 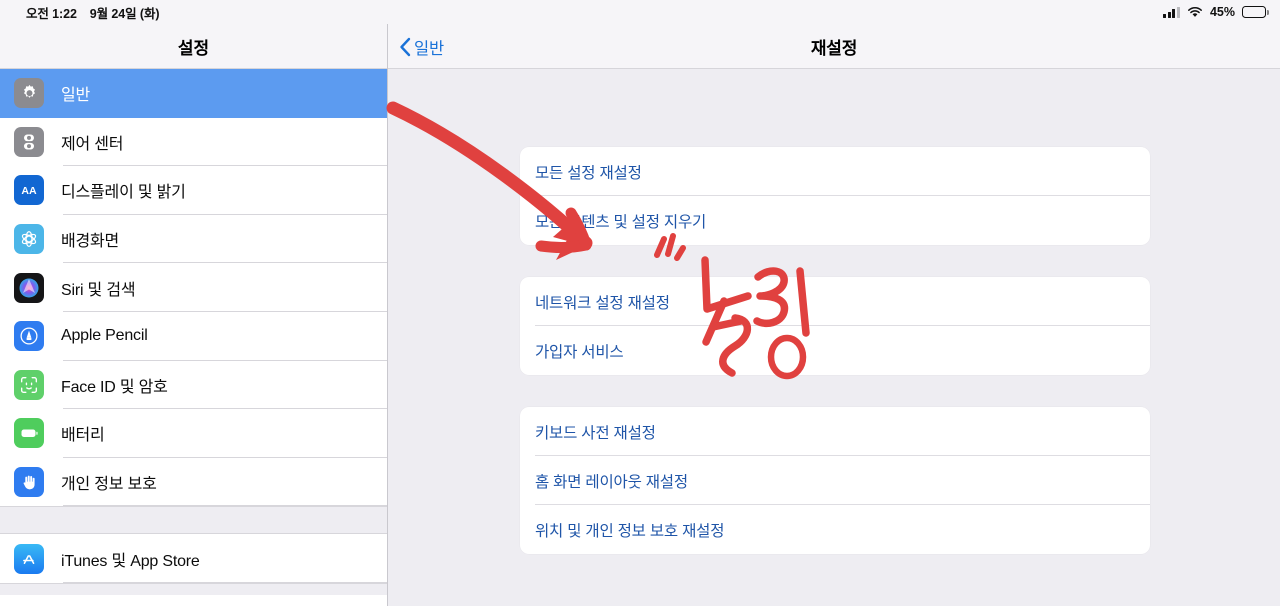 I want to click on siri-icon, so click(x=29, y=287).